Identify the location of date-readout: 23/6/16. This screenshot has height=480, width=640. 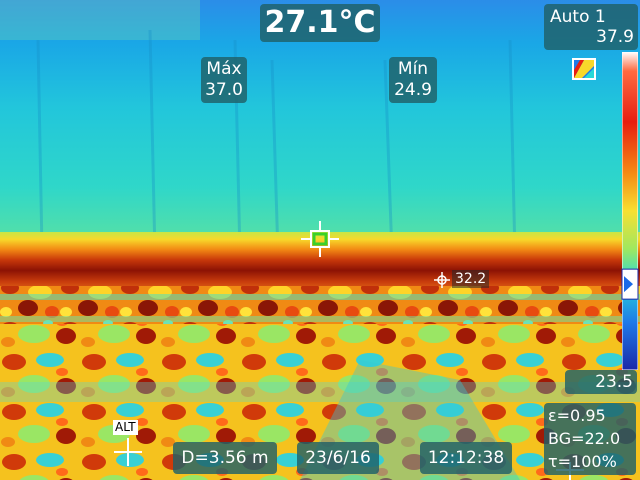
(338, 458).